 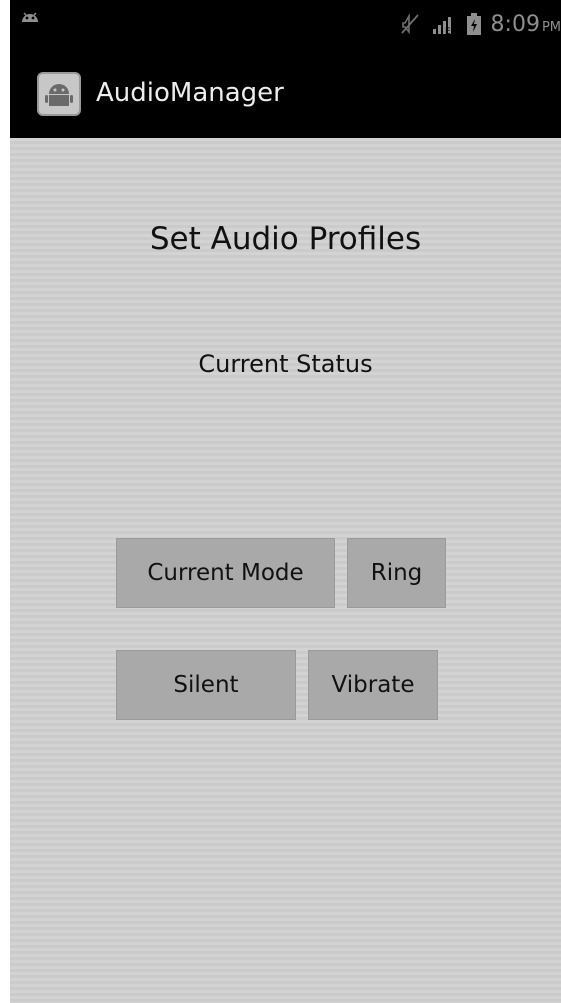 I want to click on vibrate-button: Vibrate, so click(x=373, y=685).